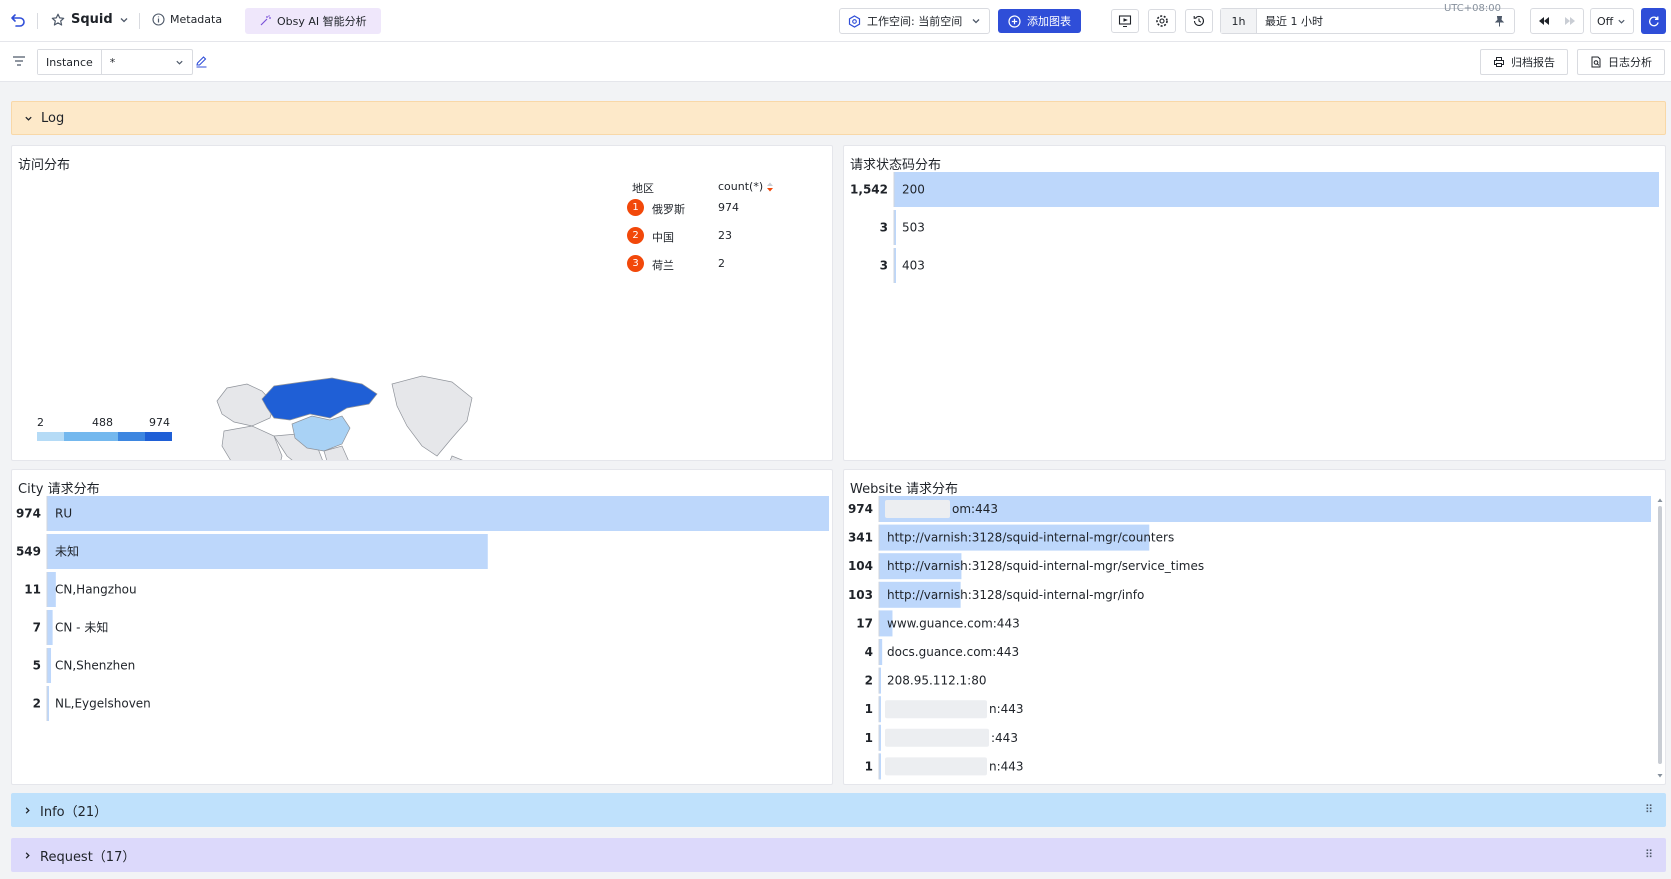  Describe the element at coordinates (252, 442) in the screenshot. I see `map-region-africa` at that location.